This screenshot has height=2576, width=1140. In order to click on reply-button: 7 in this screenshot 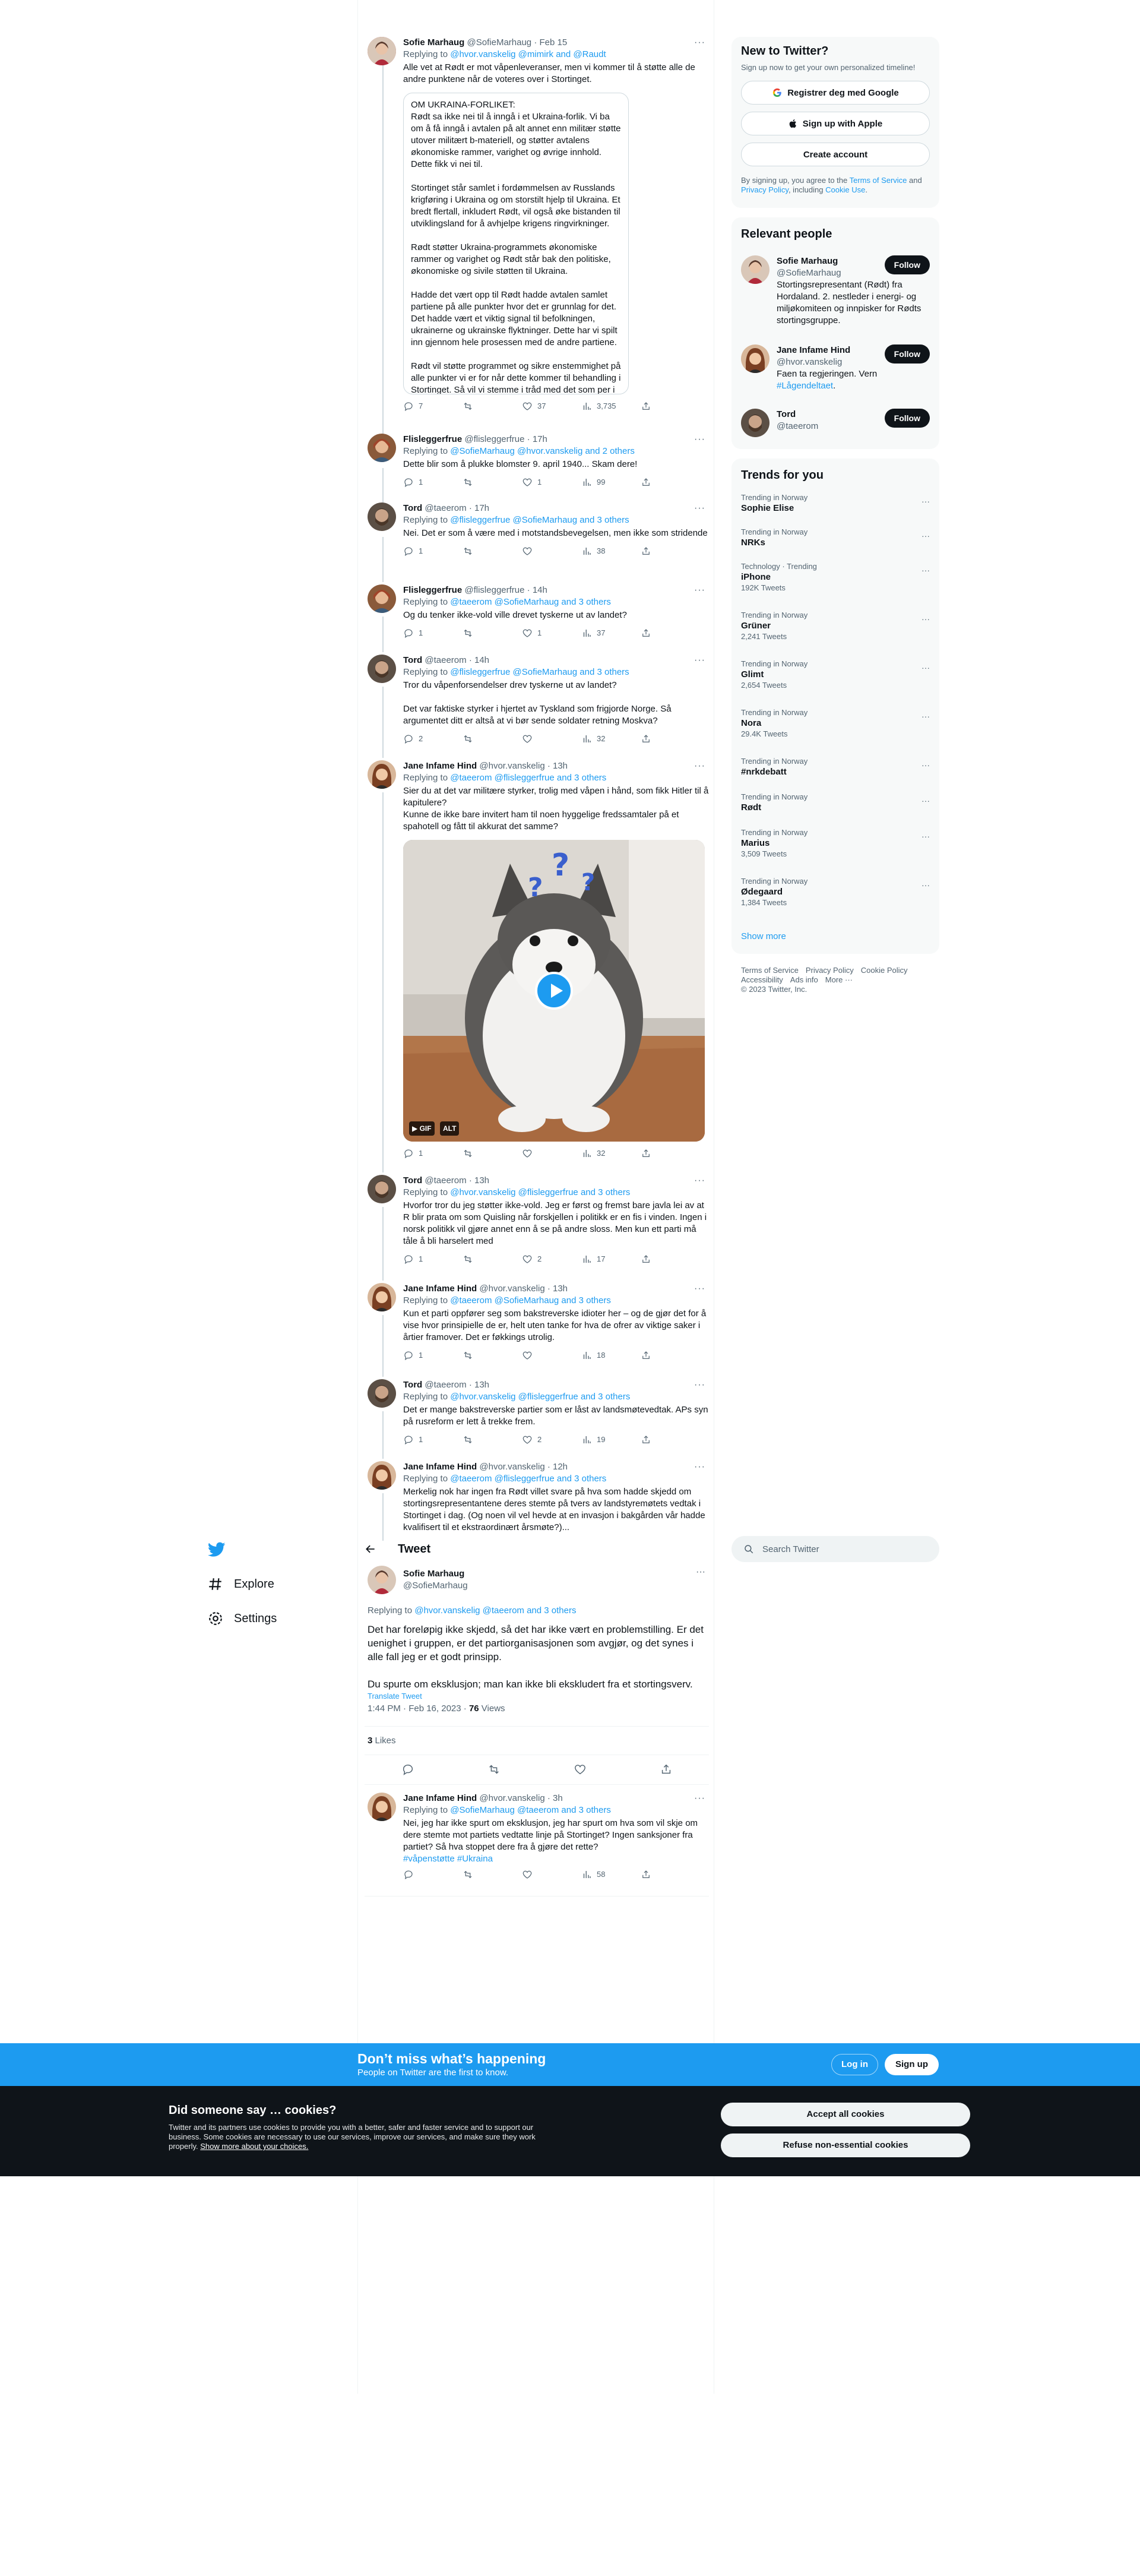, I will do `click(433, 406)`.